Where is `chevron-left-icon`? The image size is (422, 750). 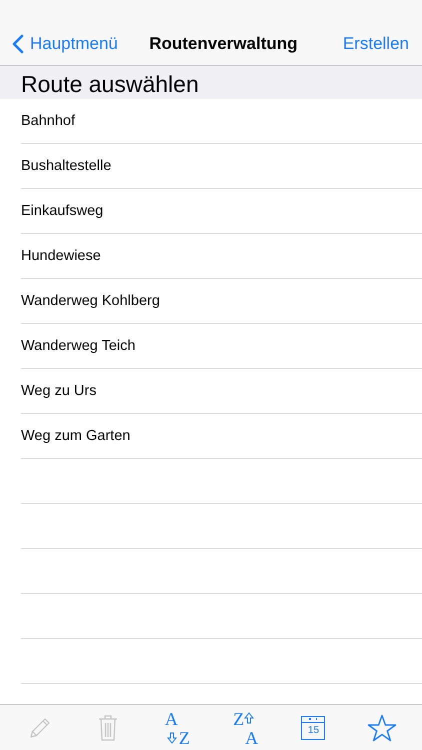
chevron-left-icon is located at coordinates (18, 44).